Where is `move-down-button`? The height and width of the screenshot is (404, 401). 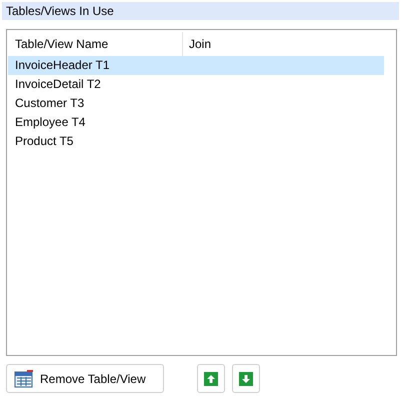 move-down-button is located at coordinates (246, 378).